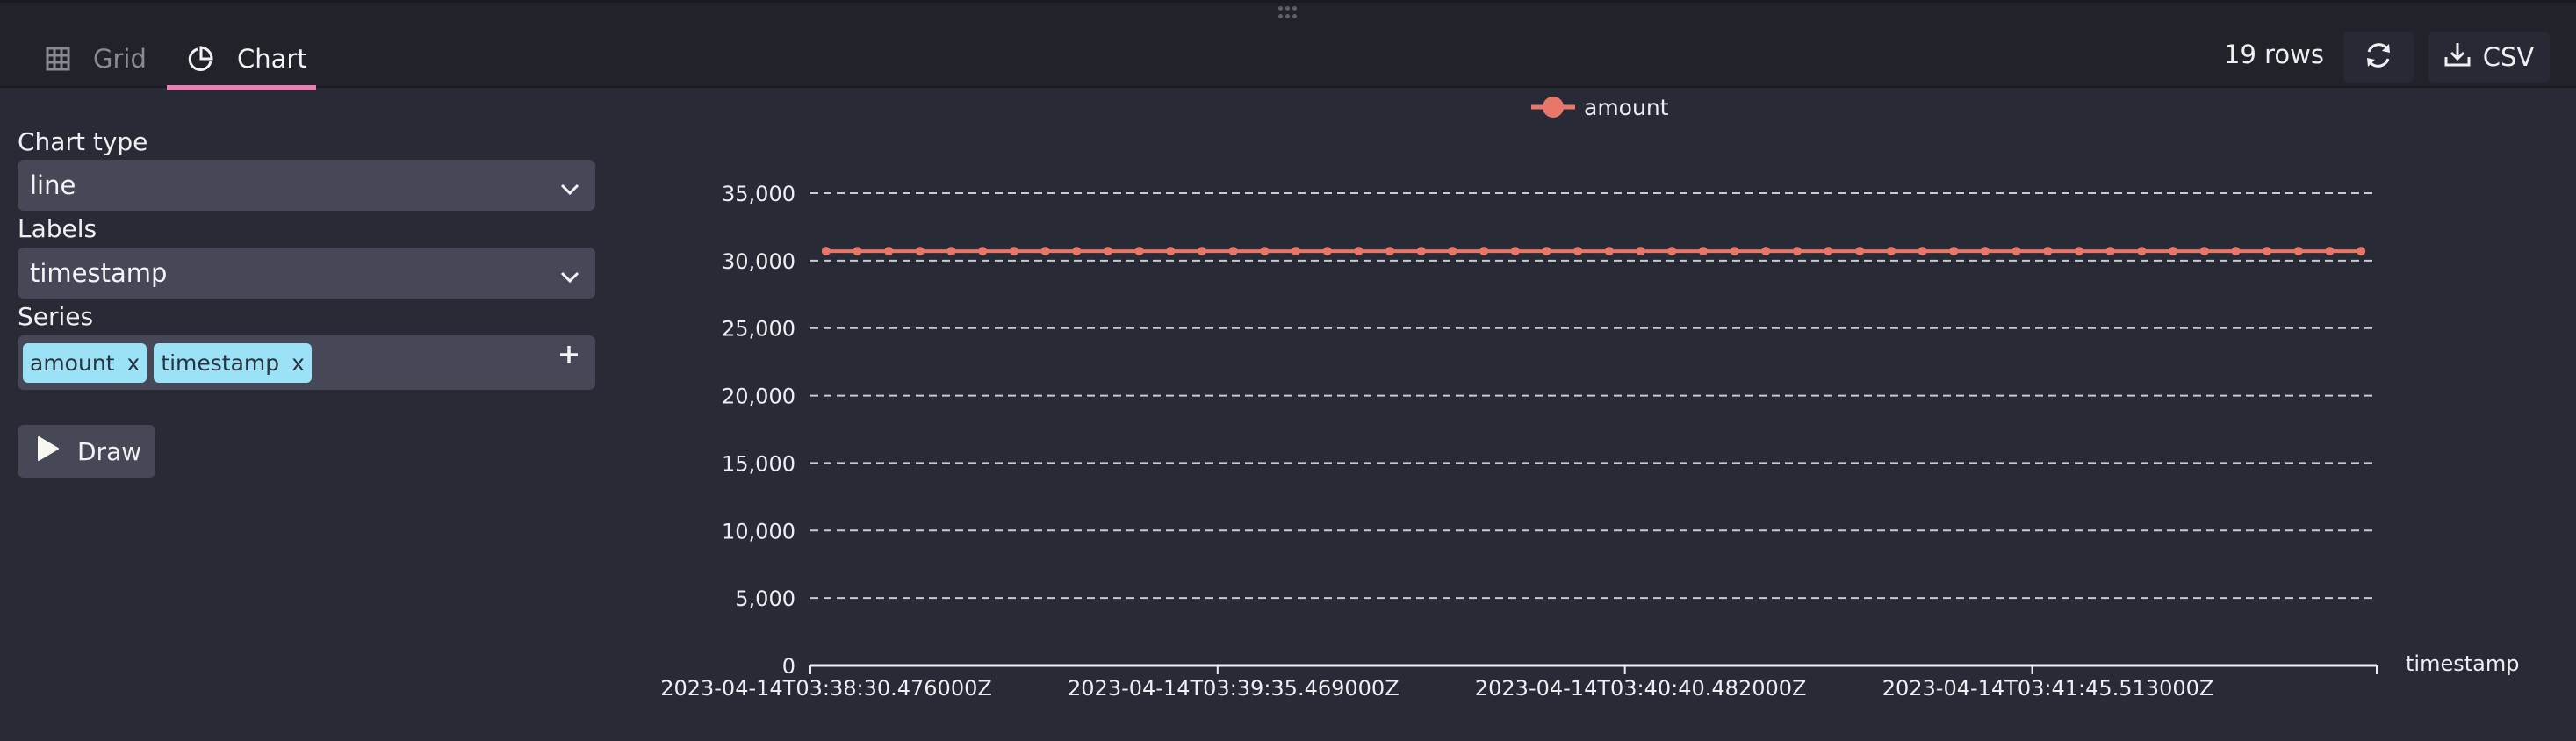 This screenshot has height=741, width=2576. What do you see at coordinates (200, 59) in the screenshot?
I see `pie-chart-icon` at bounding box center [200, 59].